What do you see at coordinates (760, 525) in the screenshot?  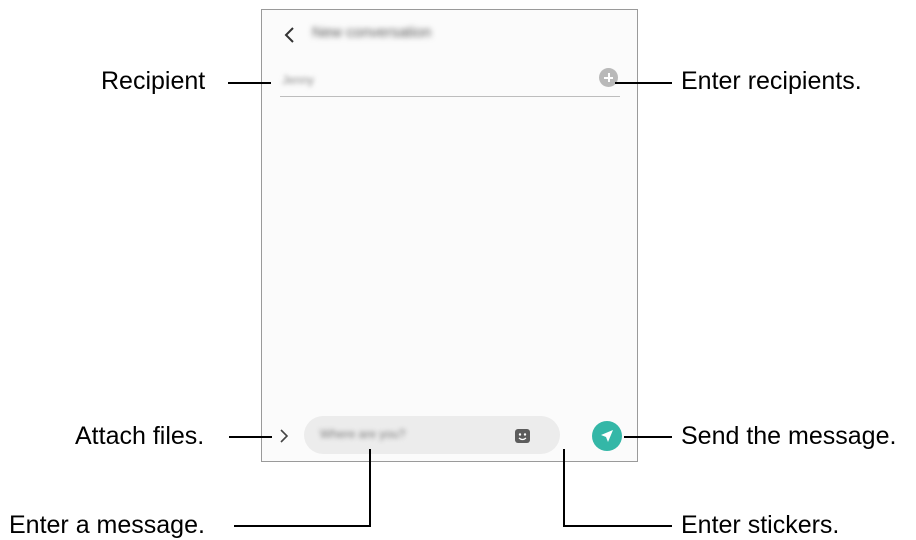 I see `callout-enter-stickers: Enter stickers.` at bounding box center [760, 525].